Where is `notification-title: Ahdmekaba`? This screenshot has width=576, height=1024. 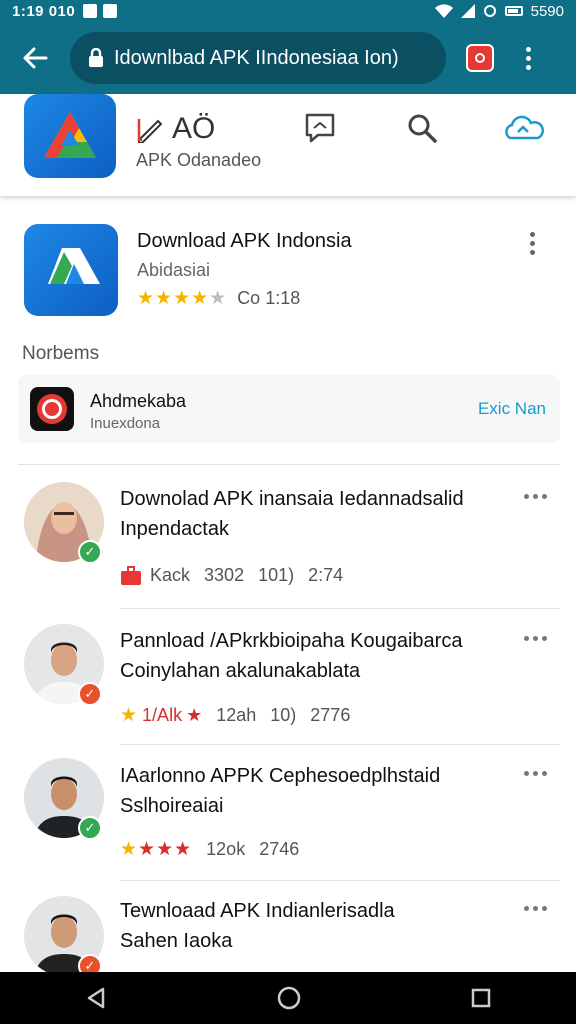
notification-title: Ahdmekaba is located at coordinates (138, 401).